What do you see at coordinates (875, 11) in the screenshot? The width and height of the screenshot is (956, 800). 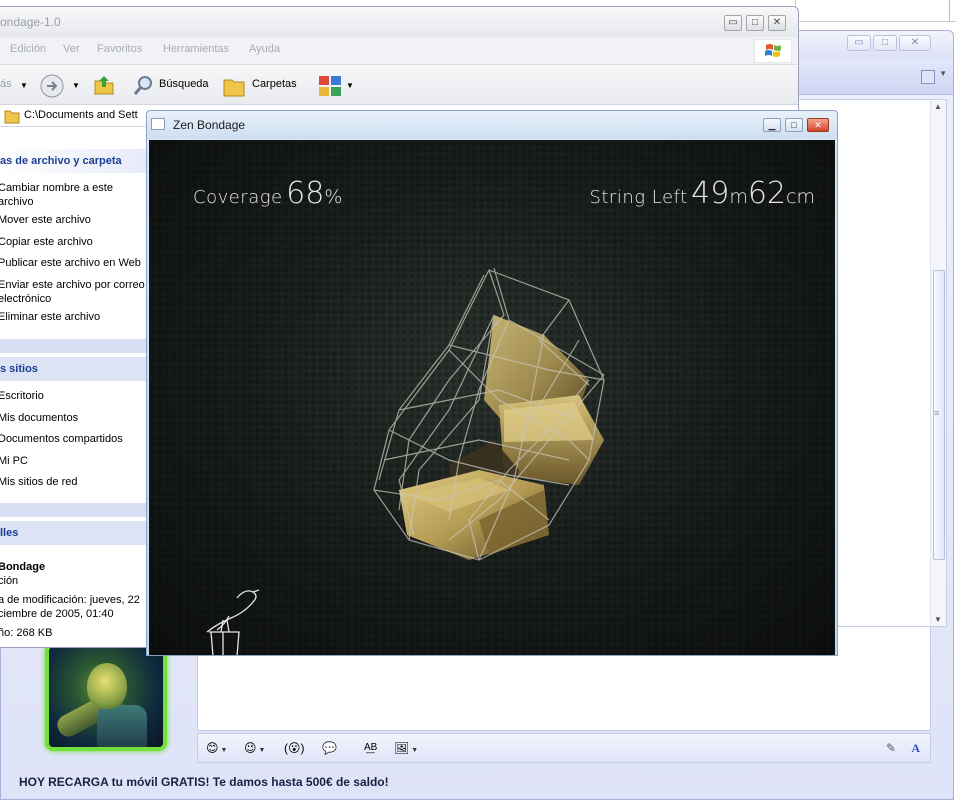 I see `background-window` at bounding box center [875, 11].